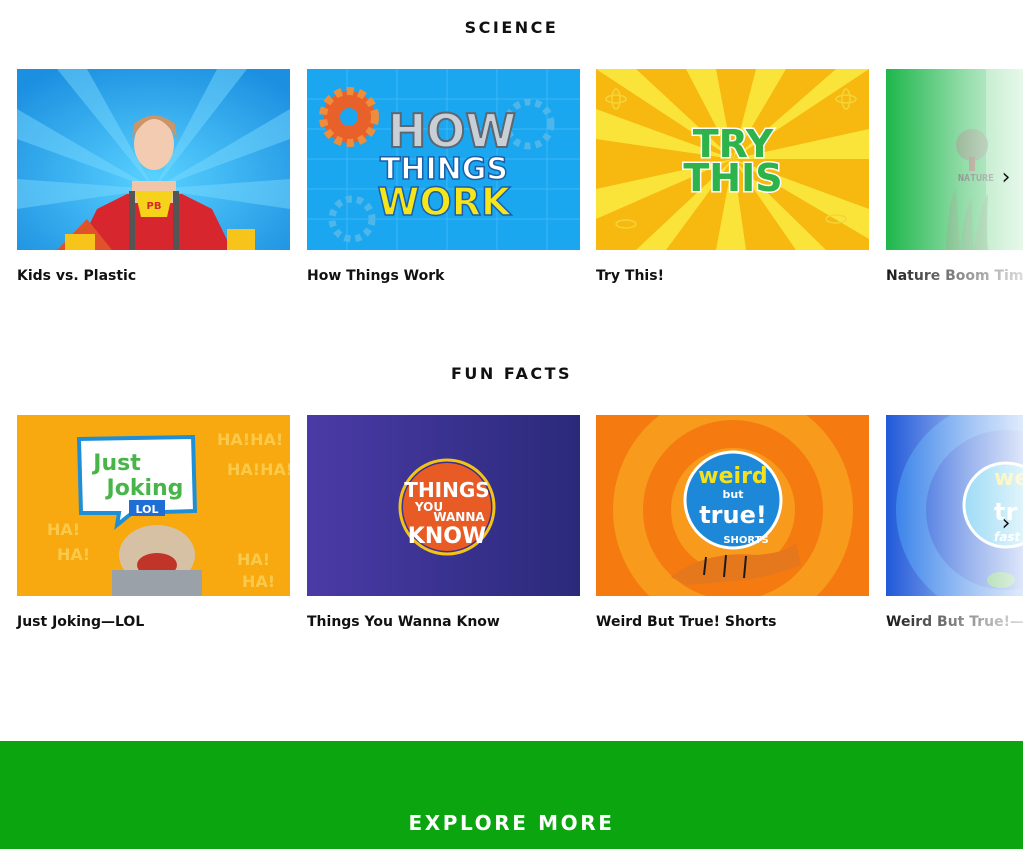 The width and height of the screenshot is (1023, 849). What do you see at coordinates (459, 517) in the screenshot?
I see `wanna-text: WANNA` at bounding box center [459, 517].